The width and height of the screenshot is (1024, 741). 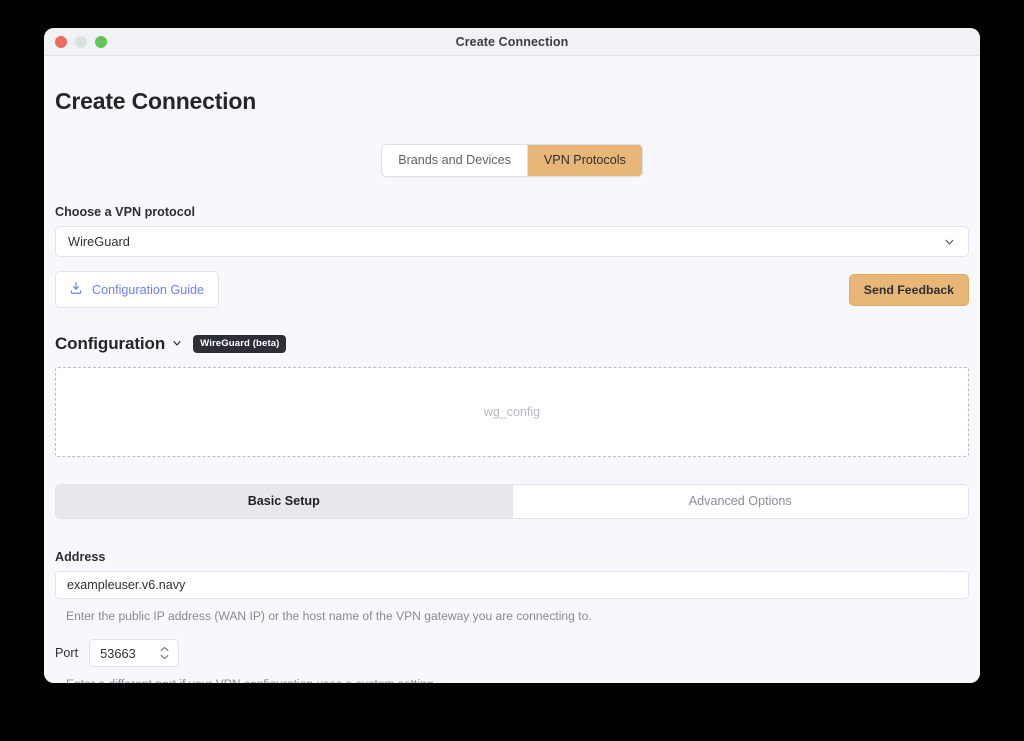 I want to click on tab-brands-and-devices: Brands and Devices, so click(x=454, y=160).